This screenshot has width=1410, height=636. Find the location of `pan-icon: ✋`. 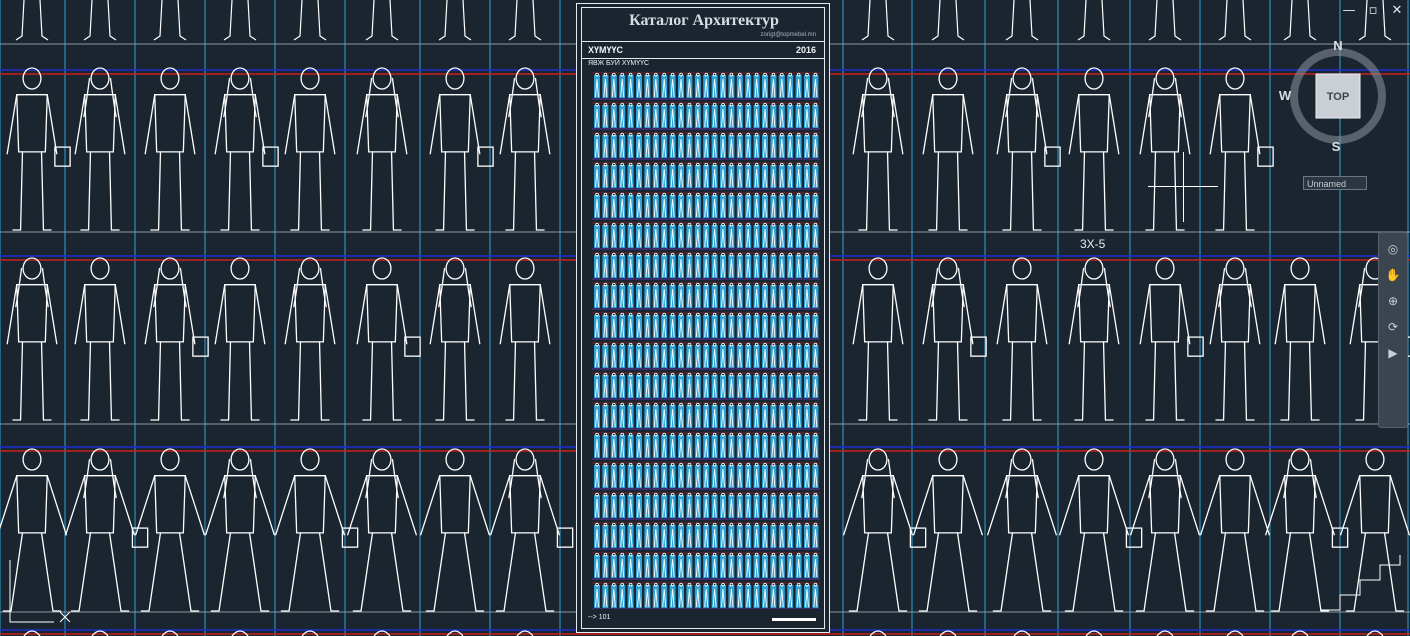

pan-icon: ✋ is located at coordinates (1393, 275).